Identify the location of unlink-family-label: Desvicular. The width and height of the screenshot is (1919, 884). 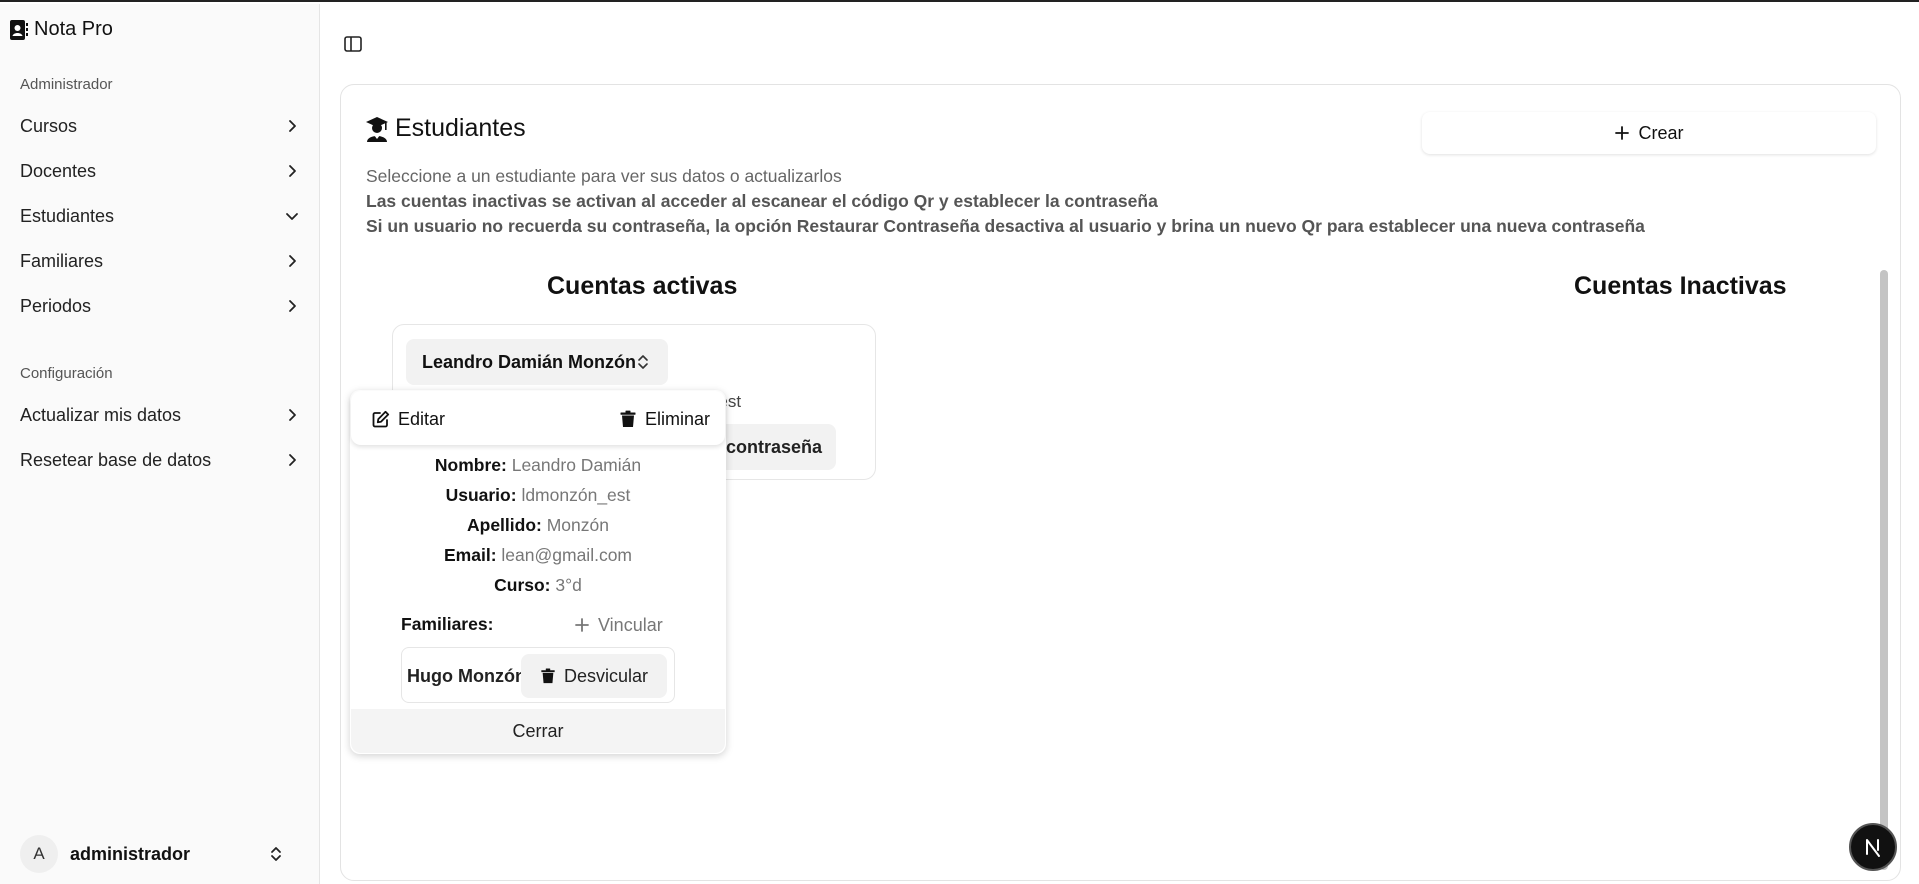
(606, 675).